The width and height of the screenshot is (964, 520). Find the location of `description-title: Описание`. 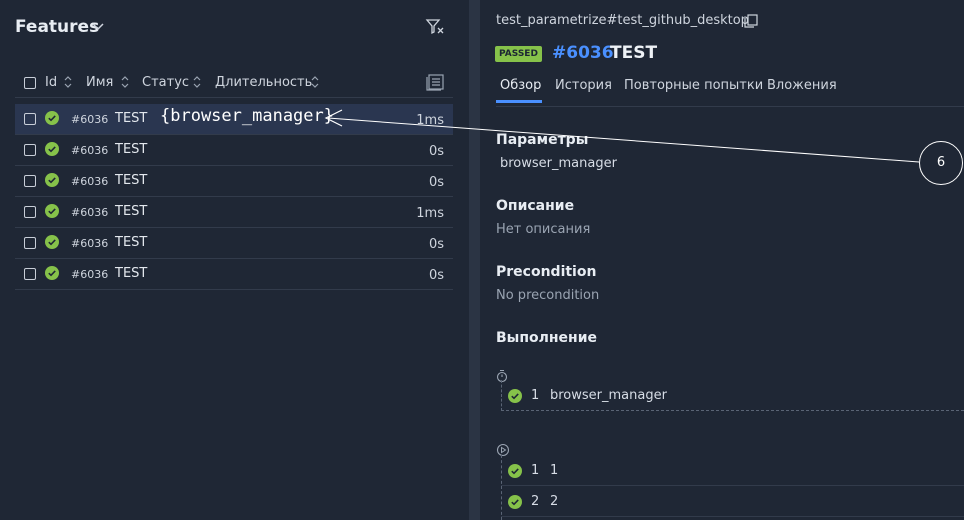

description-title: Описание is located at coordinates (535, 206).